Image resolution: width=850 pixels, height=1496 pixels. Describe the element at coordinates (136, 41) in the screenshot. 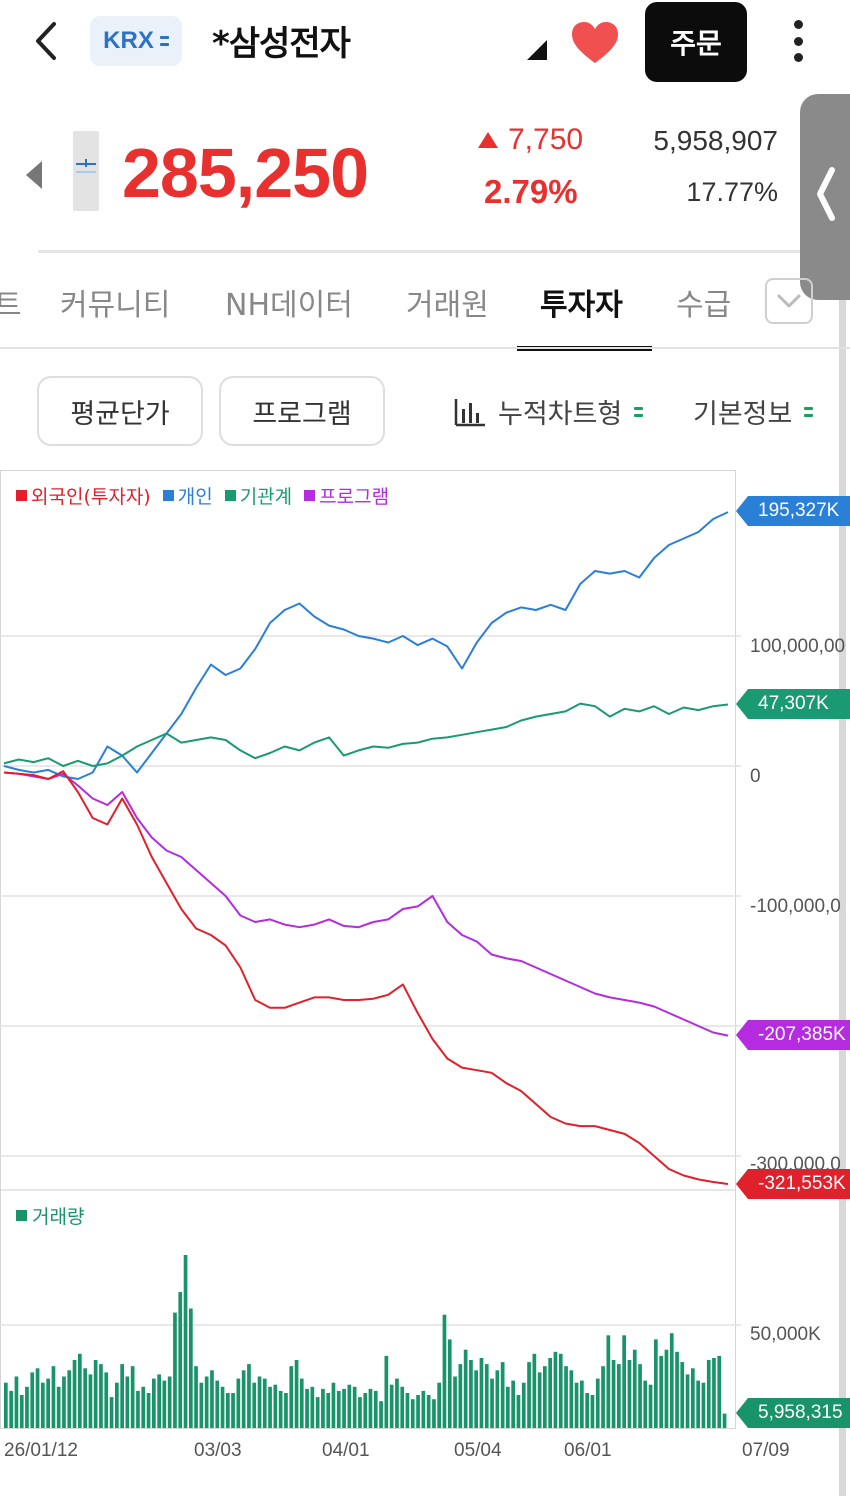

I see `market-selector: KRX` at that location.